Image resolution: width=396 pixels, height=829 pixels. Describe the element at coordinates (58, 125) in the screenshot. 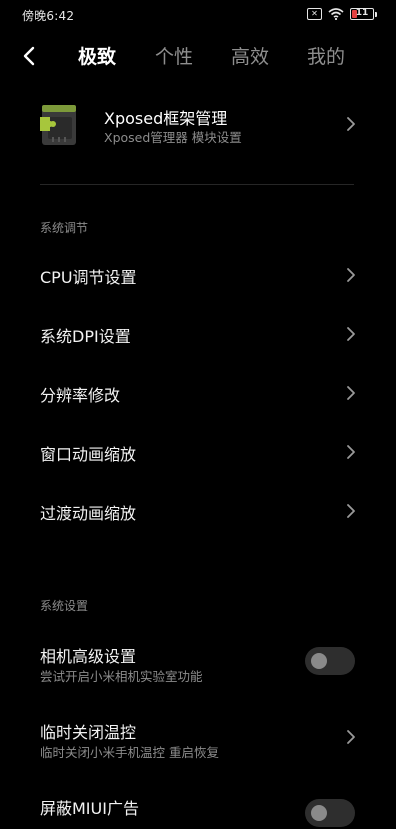

I see `xposed-puzzle-icon` at that location.